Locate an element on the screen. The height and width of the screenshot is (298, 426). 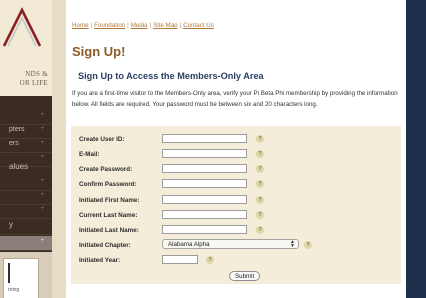
tagline-line1: NDS & is located at coordinates (36, 74).